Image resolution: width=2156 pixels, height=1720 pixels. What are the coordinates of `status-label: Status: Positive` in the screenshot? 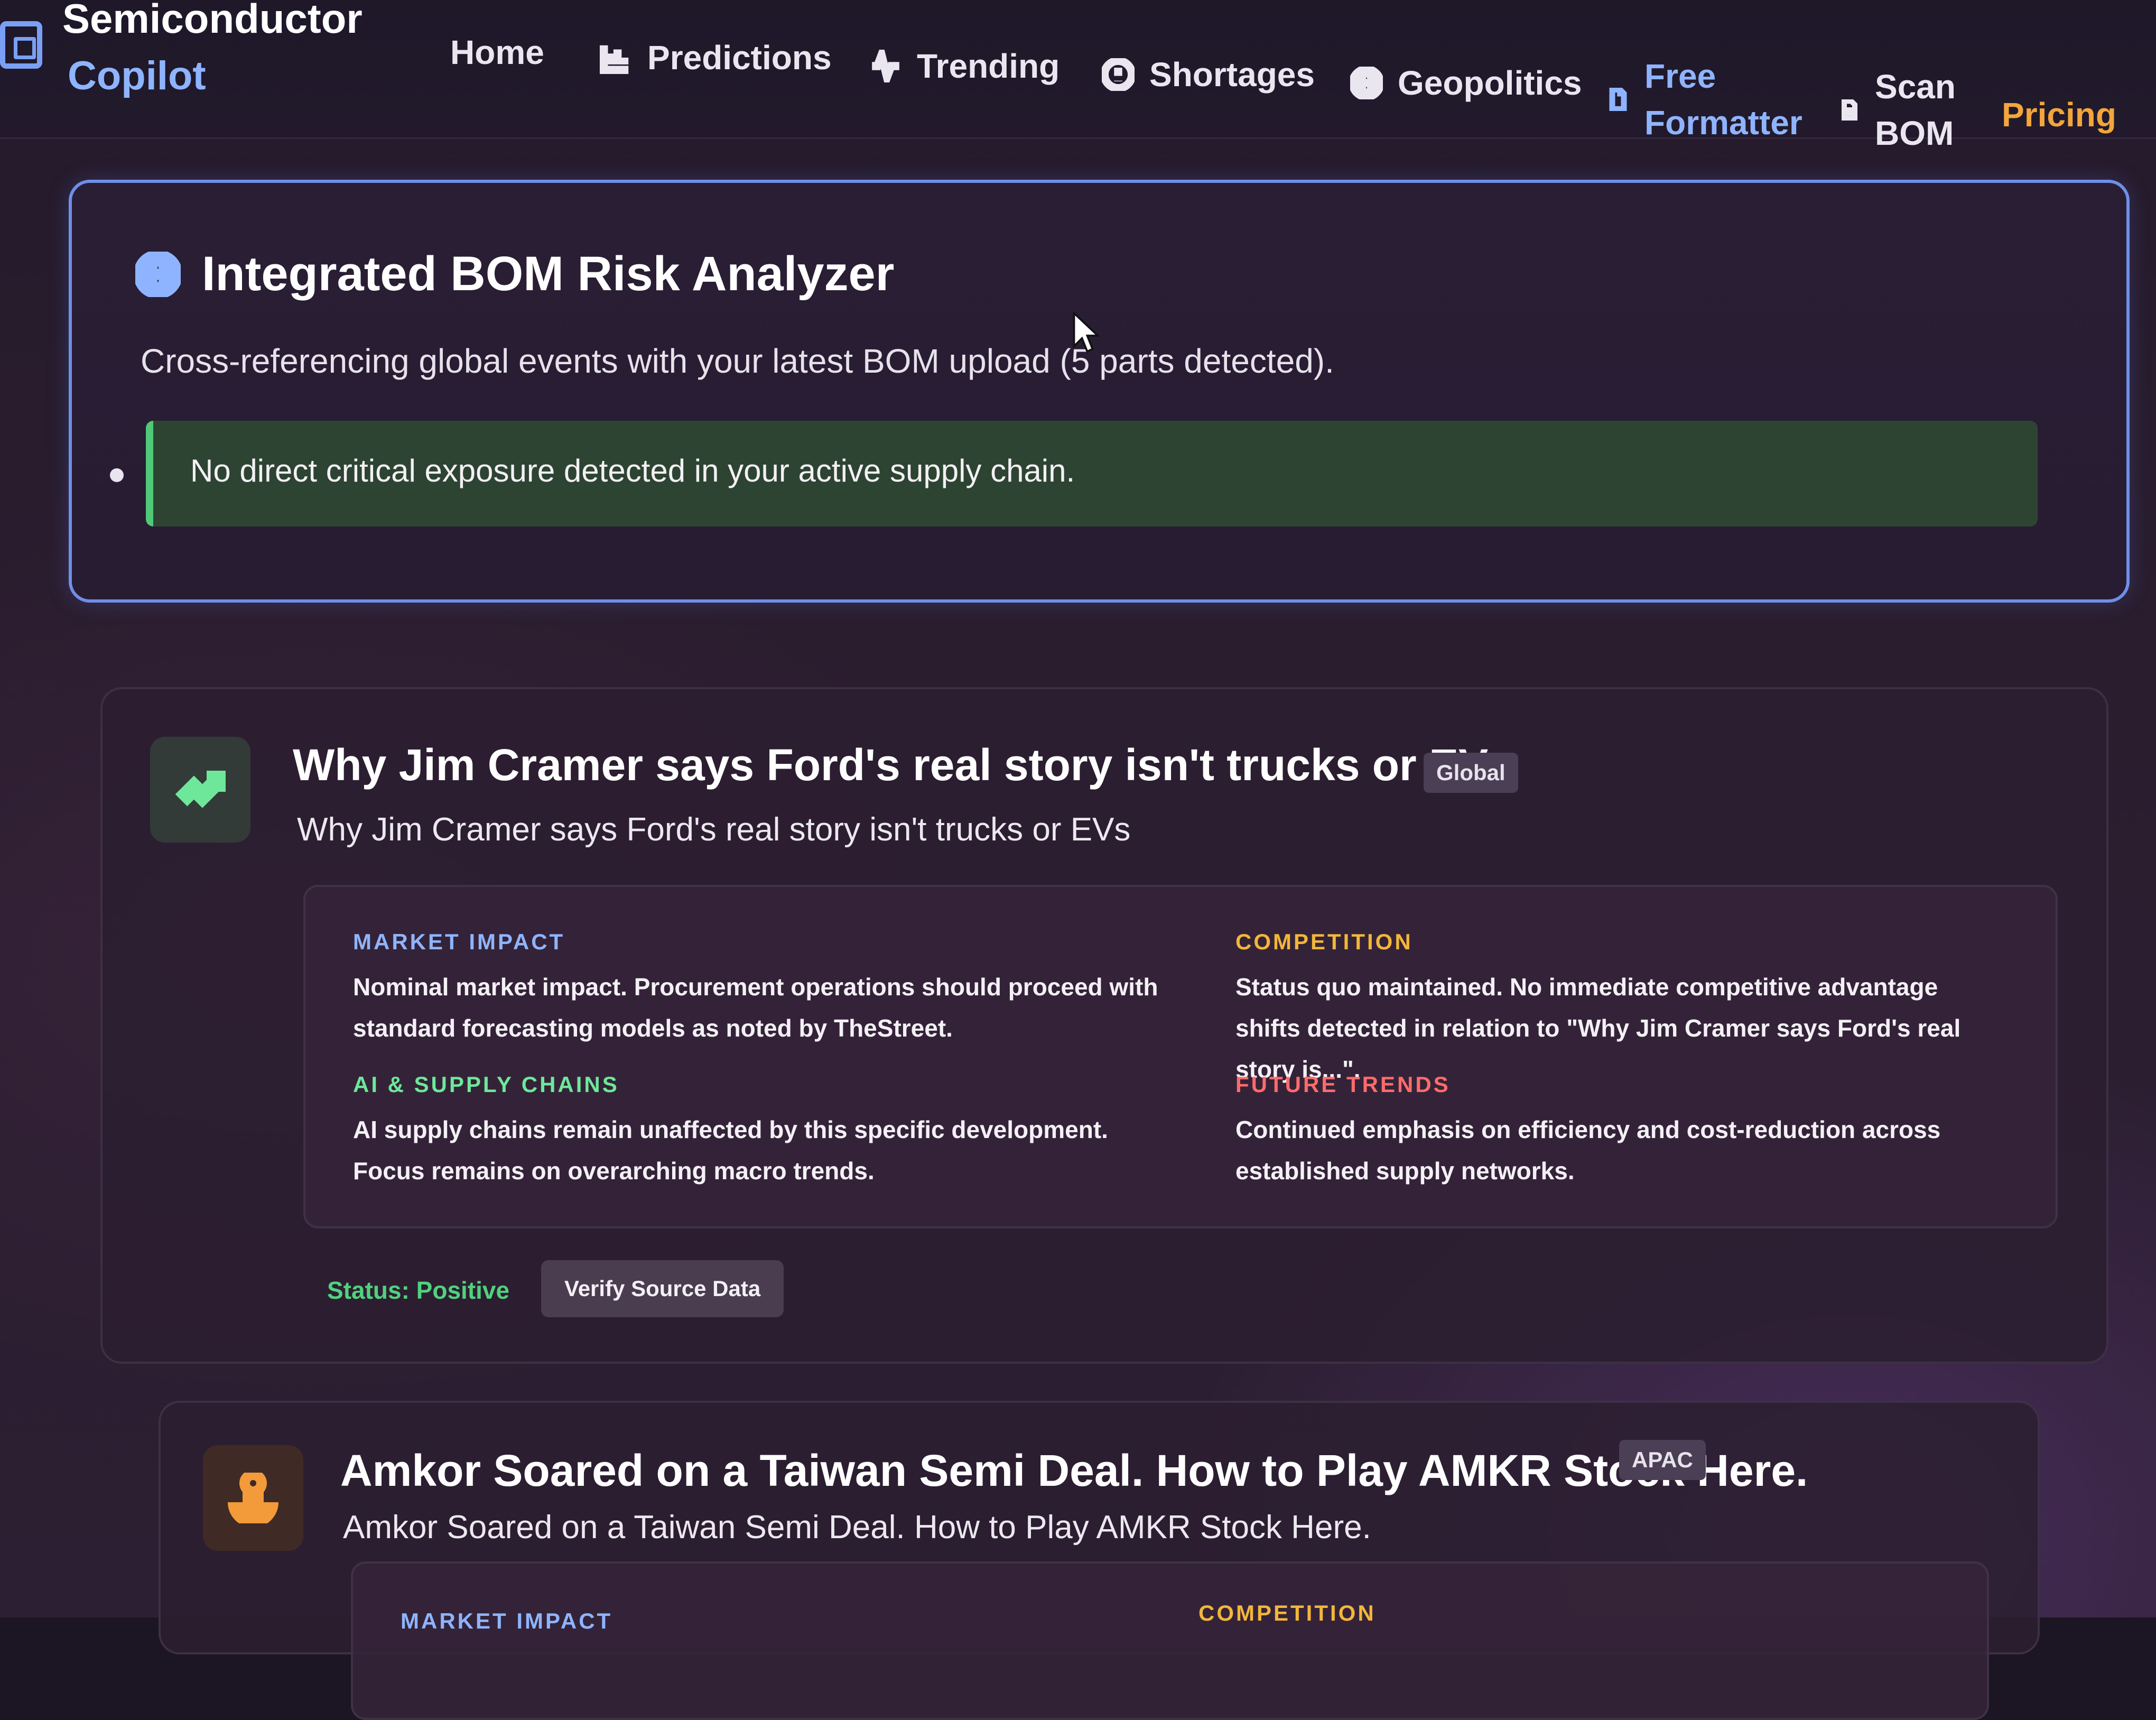 It's located at (418, 1290).